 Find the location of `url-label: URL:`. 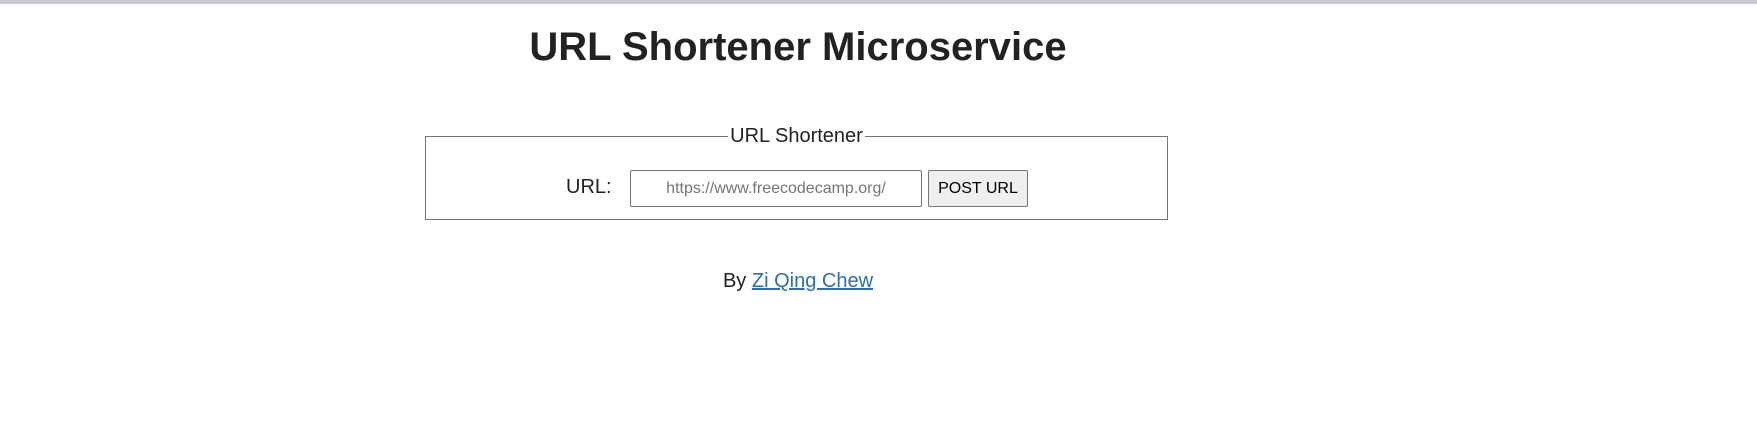

url-label: URL: is located at coordinates (589, 187).